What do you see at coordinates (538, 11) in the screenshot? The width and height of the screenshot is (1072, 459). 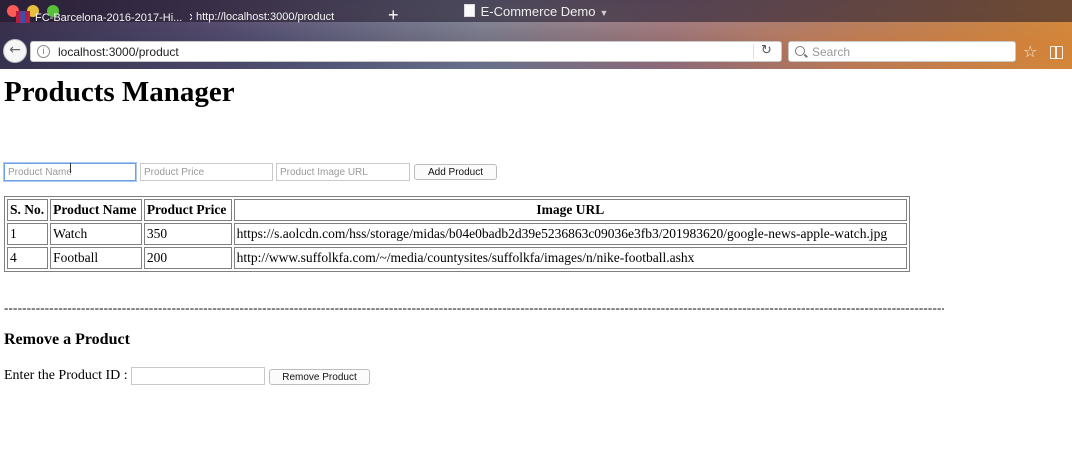 I see `window-title-text: E-Commerce Demo` at bounding box center [538, 11].